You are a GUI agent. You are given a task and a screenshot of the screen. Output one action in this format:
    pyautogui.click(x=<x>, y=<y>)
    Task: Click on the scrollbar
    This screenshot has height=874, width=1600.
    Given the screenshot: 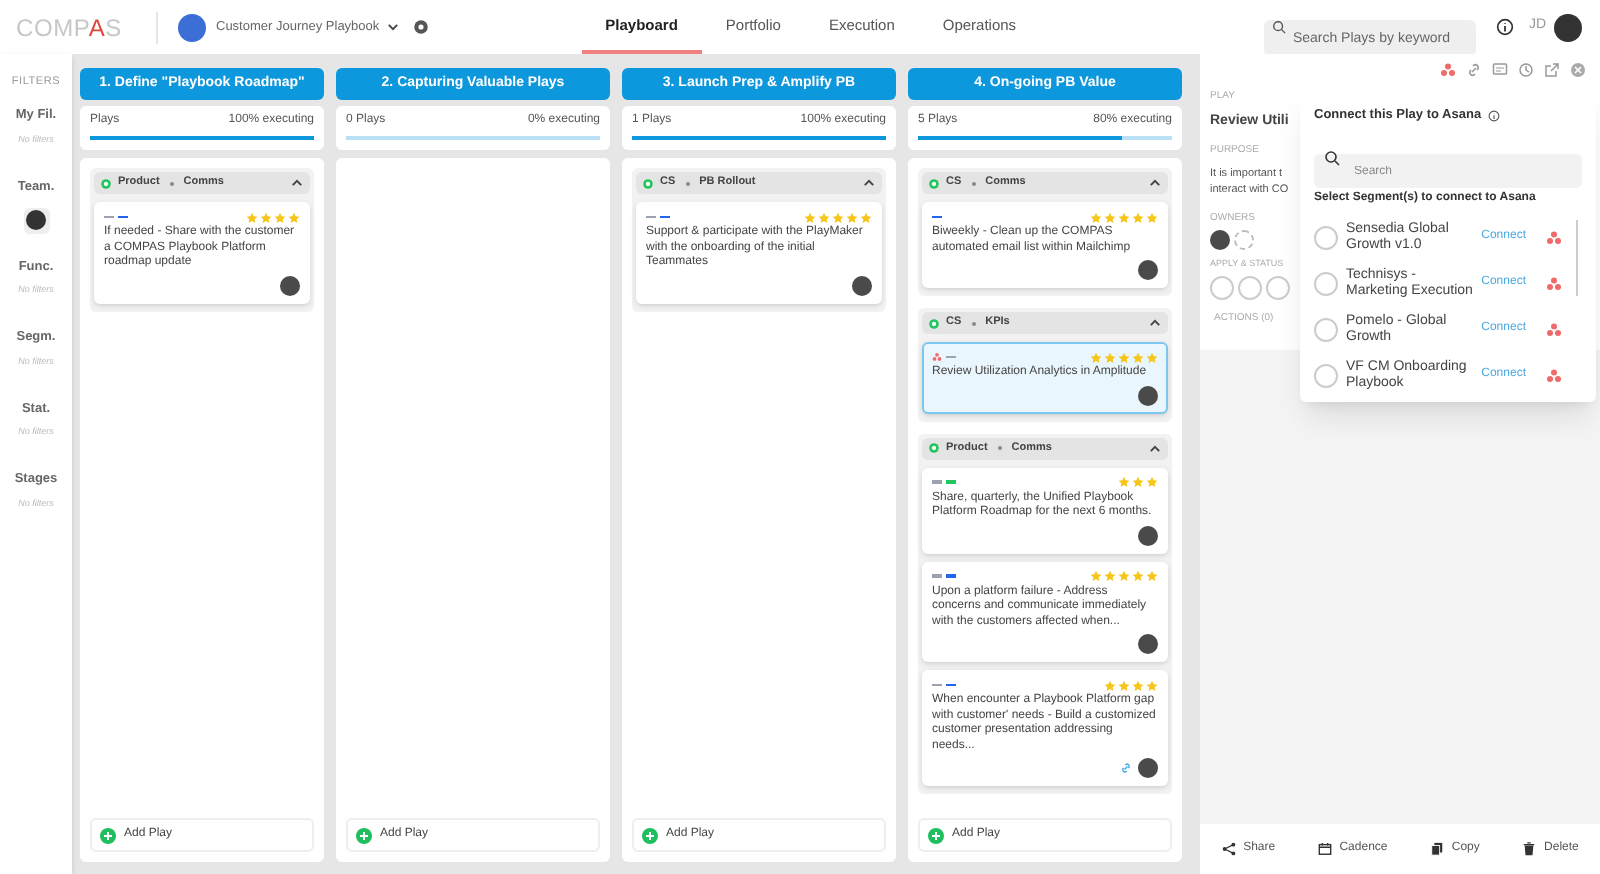 What is the action you would take?
    pyautogui.click(x=1576, y=257)
    